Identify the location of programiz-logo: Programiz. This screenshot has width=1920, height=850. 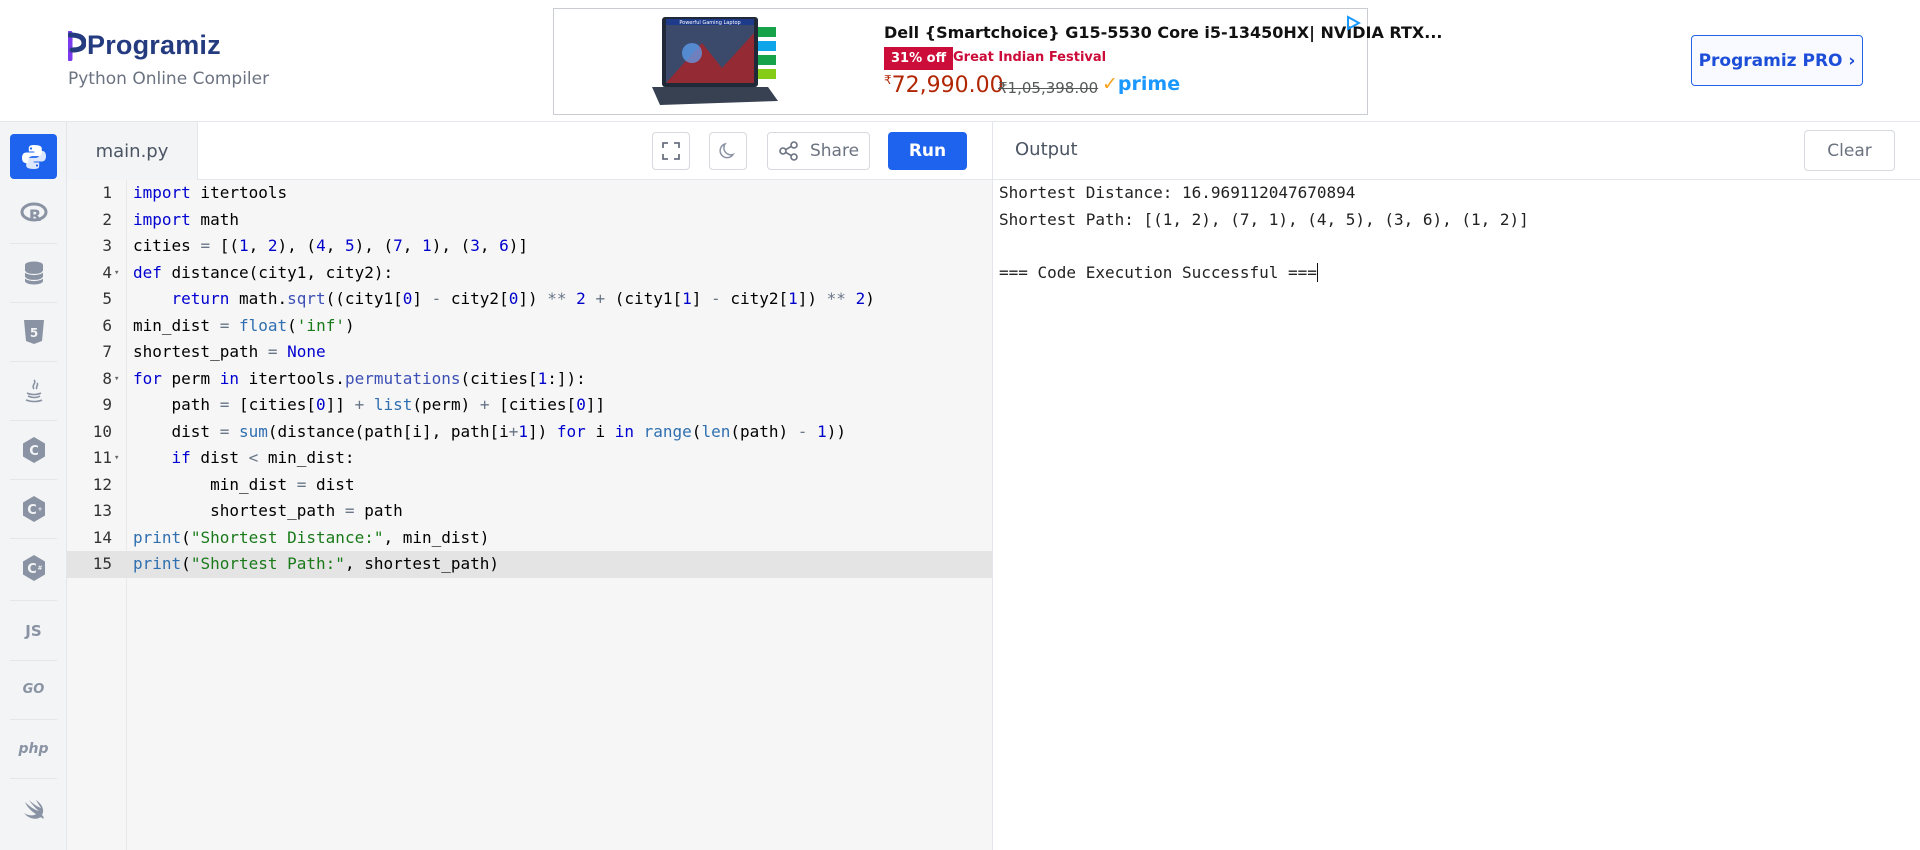
(168, 45).